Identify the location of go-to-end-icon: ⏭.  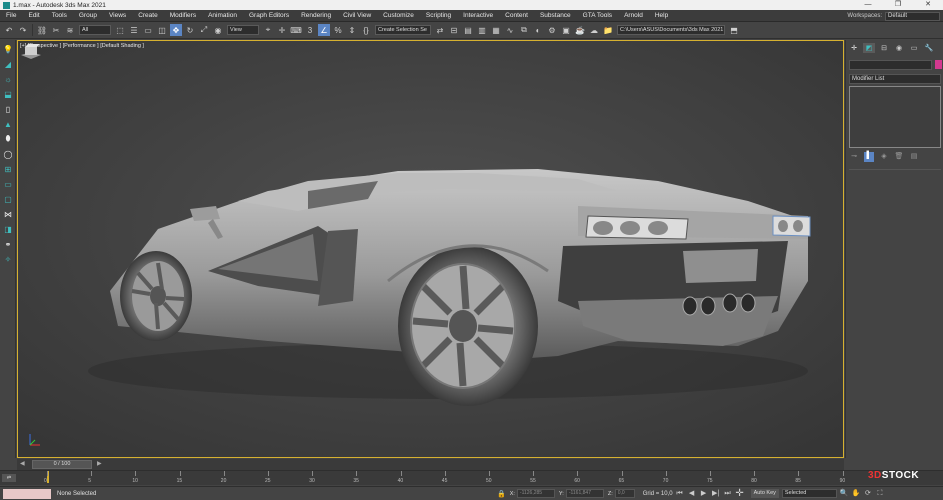
(728, 493).